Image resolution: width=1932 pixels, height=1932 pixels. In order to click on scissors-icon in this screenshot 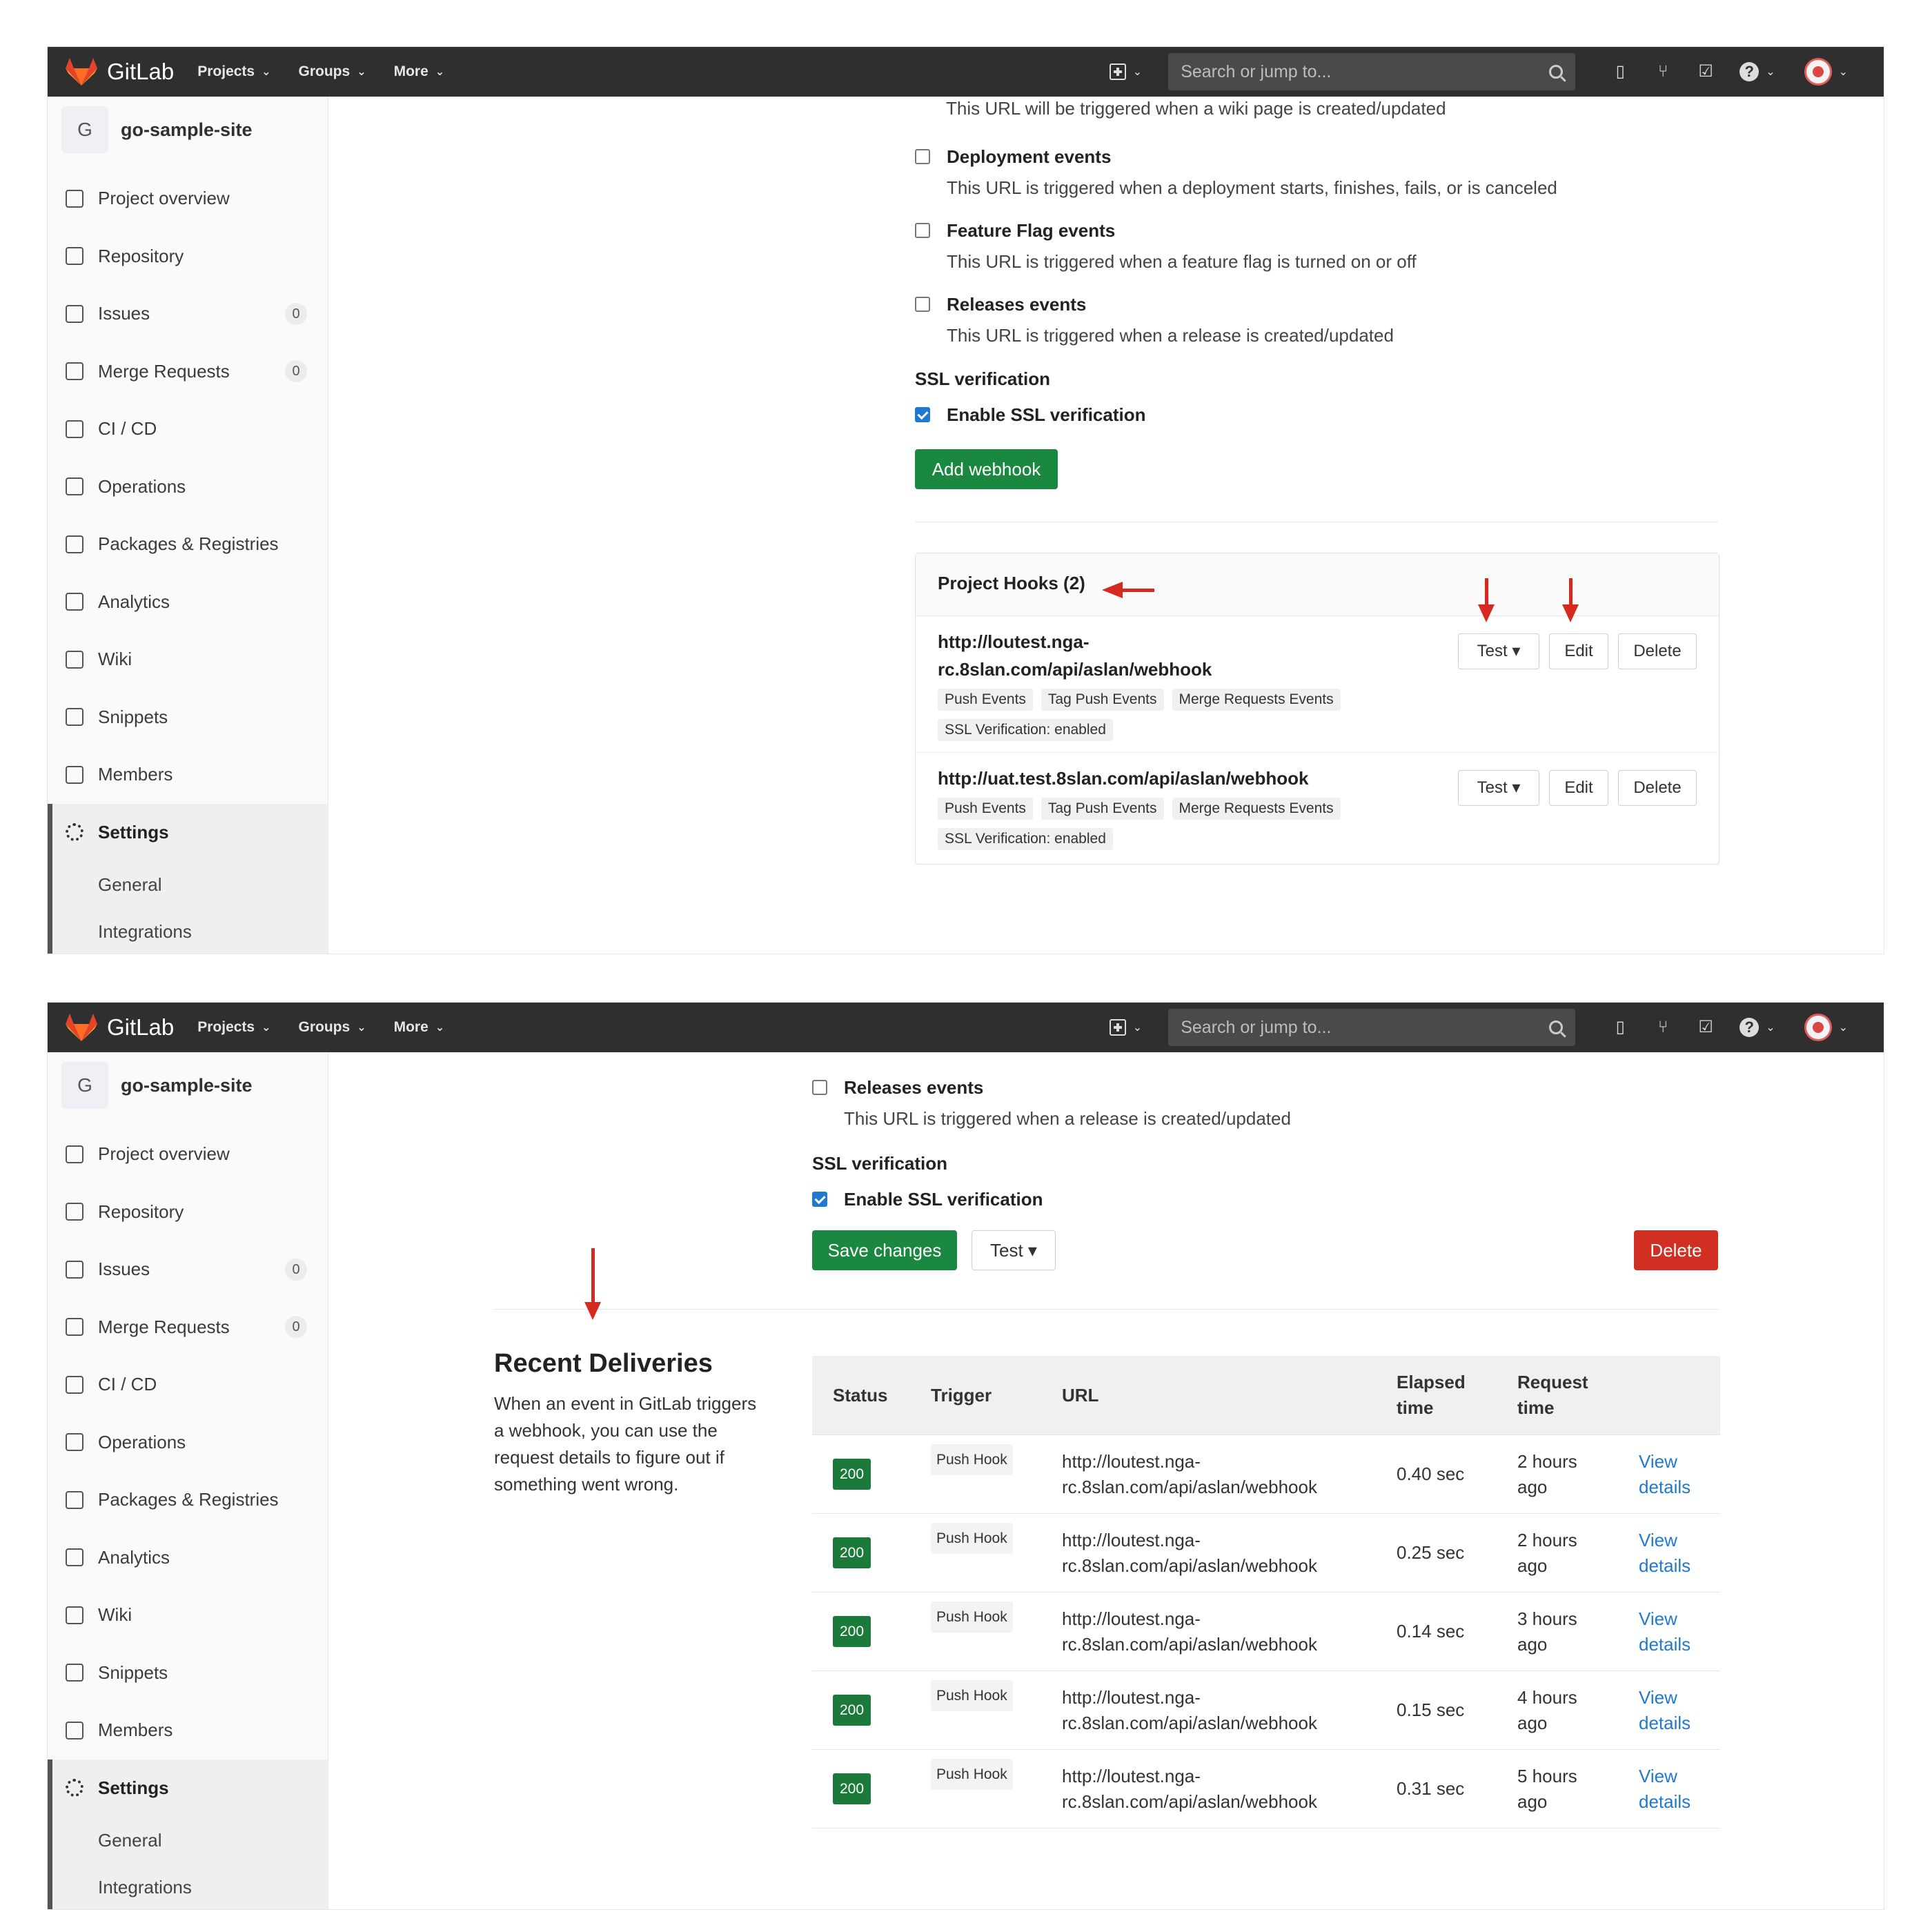, I will do `click(74, 1673)`.